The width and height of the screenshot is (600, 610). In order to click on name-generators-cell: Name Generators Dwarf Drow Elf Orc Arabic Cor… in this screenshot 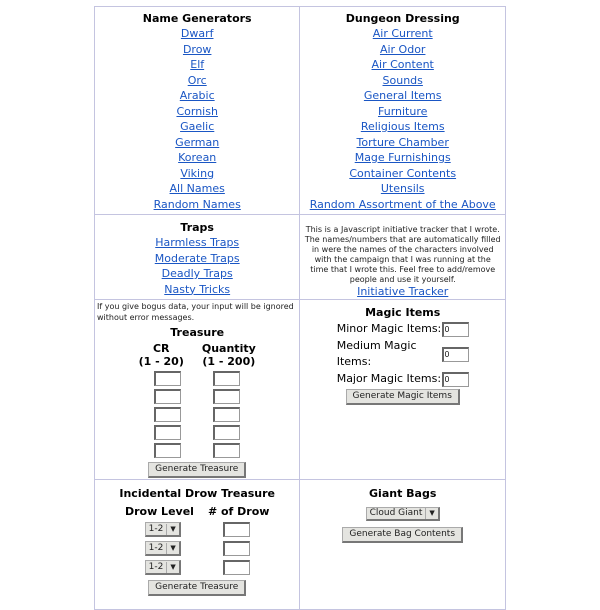, I will do `click(197, 110)`.